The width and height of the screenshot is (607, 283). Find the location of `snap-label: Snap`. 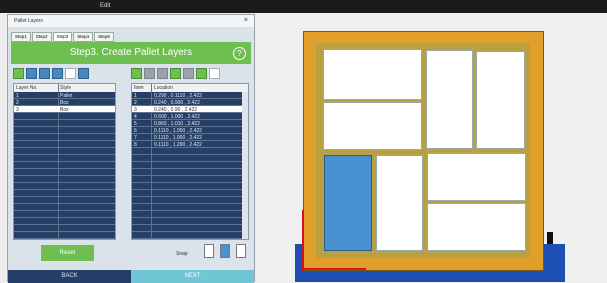

snap-label: Snap is located at coordinates (182, 254).